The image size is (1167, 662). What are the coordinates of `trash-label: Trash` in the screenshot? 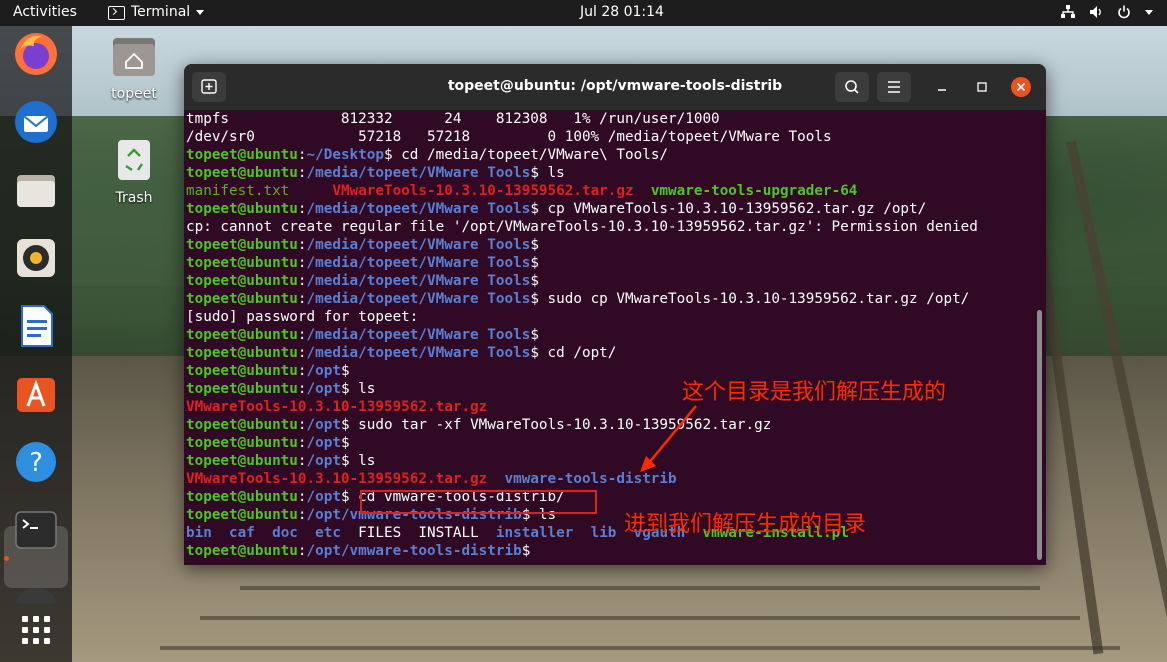 It's located at (134, 198).